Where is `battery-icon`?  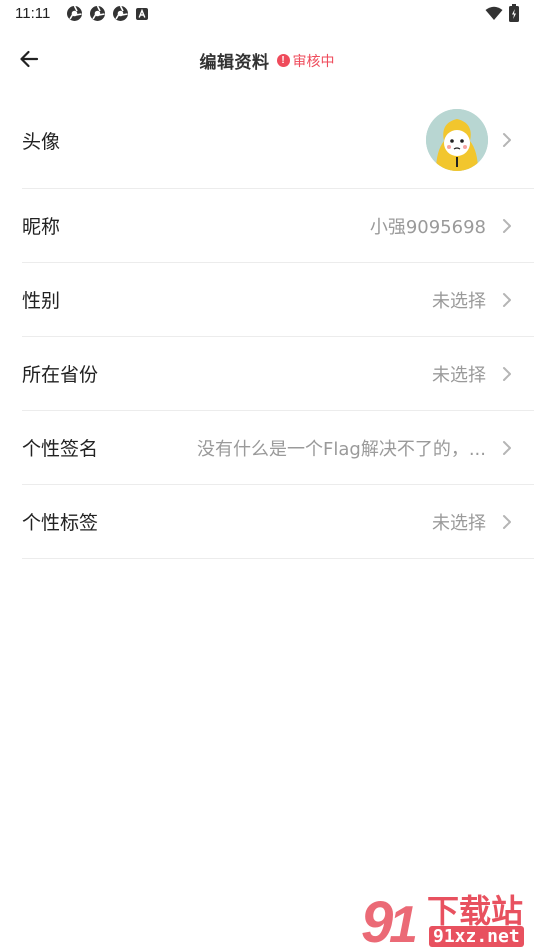
battery-icon is located at coordinates (514, 13).